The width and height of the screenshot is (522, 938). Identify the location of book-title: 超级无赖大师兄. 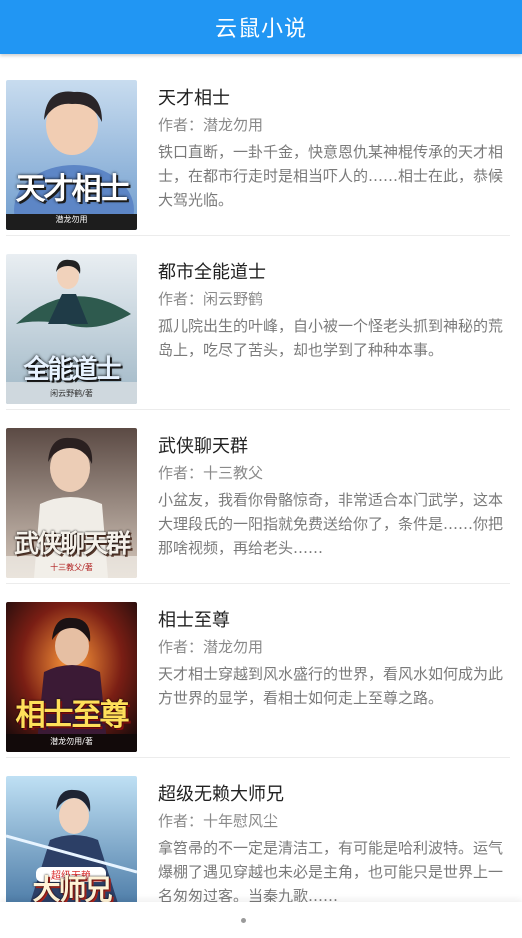
(221, 793).